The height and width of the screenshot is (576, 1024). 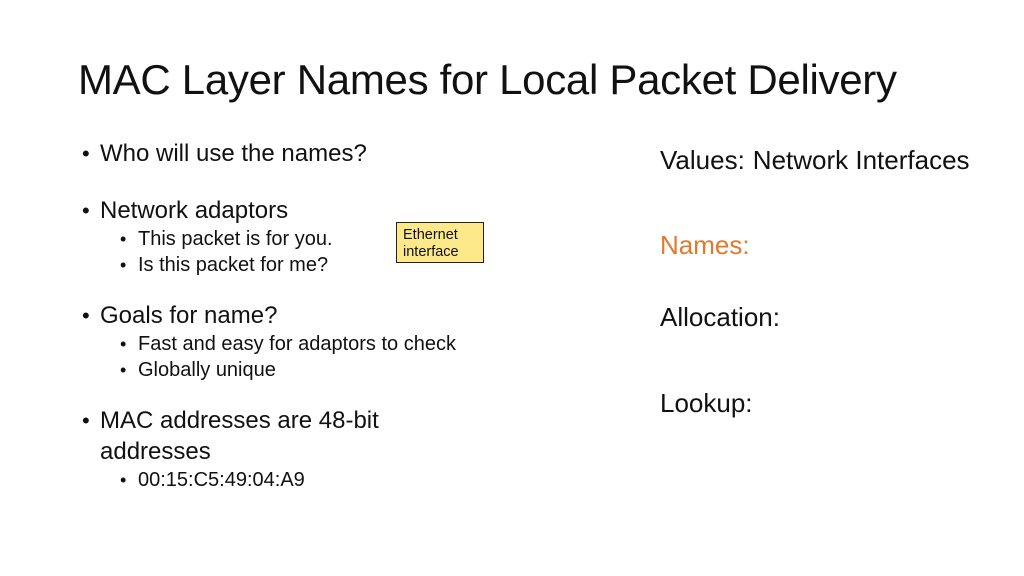 I want to click on sub-bullet-globally-unique: Globally unique, so click(x=320, y=370).